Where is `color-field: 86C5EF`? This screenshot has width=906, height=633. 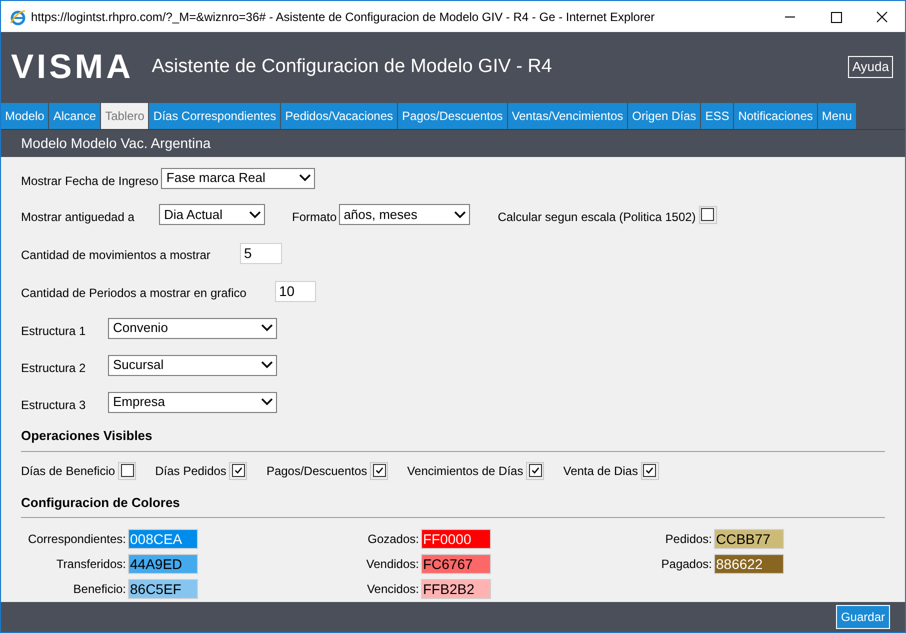
color-field: 86C5EF is located at coordinates (163, 589).